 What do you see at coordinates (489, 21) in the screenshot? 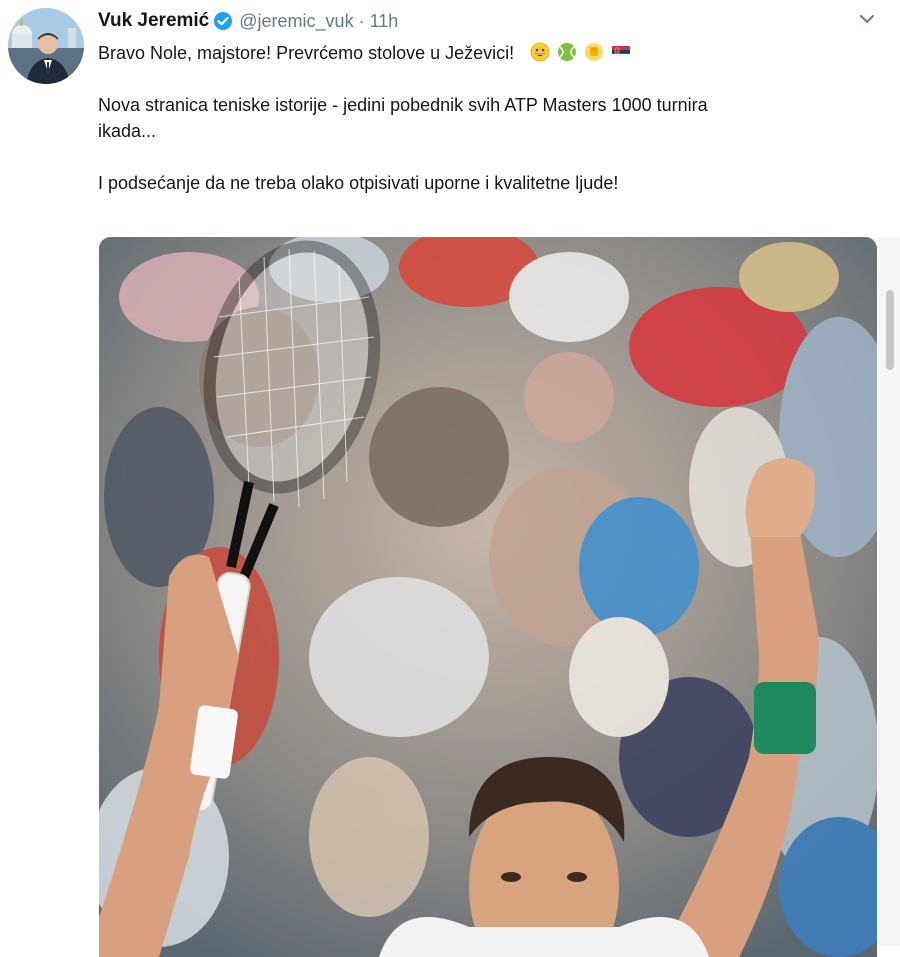
I see `tweet-header: Vuk Jeremić @jeremic_vuk · 11h` at bounding box center [489, 21].